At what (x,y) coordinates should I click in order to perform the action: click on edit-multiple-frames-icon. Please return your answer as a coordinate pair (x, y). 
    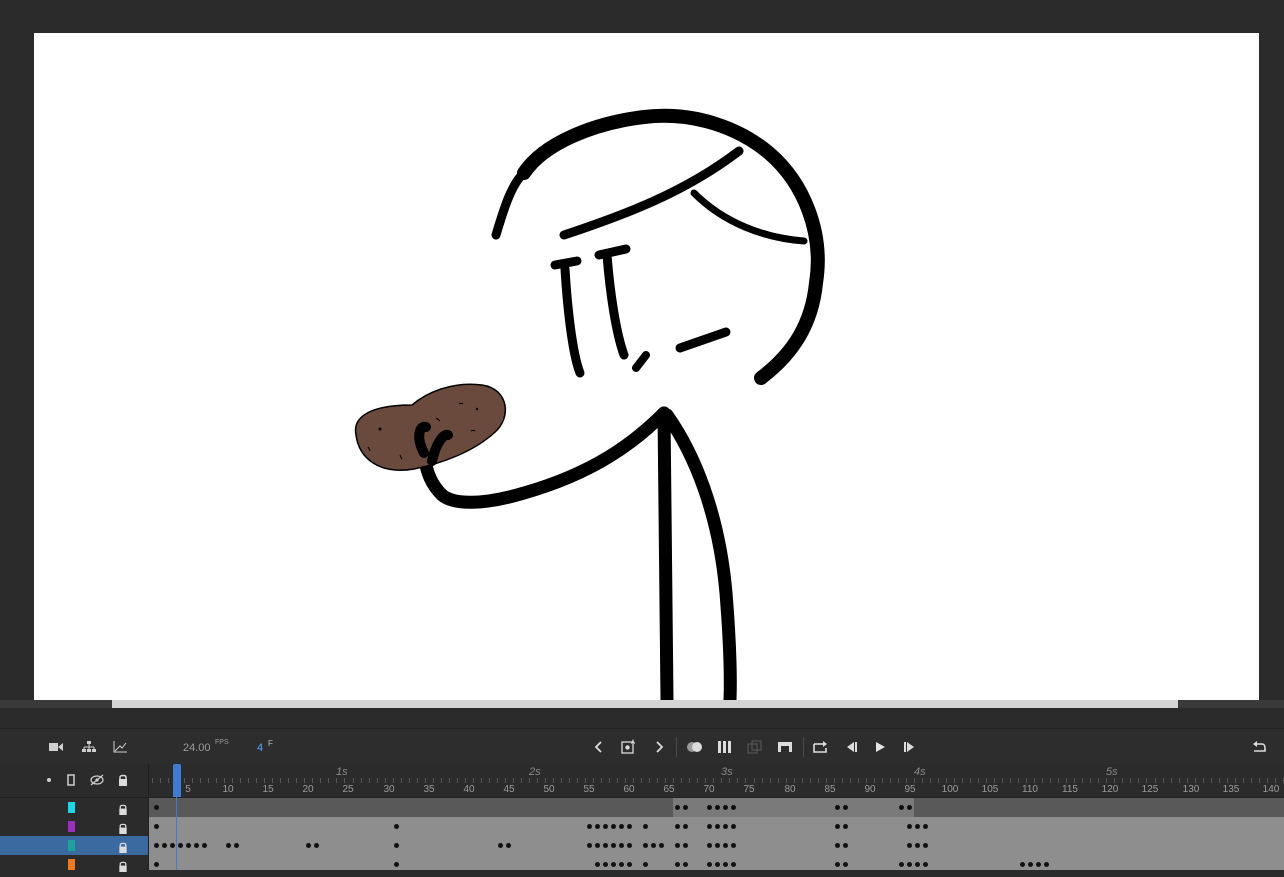
    Looking at the image, I should click on (755, 747).